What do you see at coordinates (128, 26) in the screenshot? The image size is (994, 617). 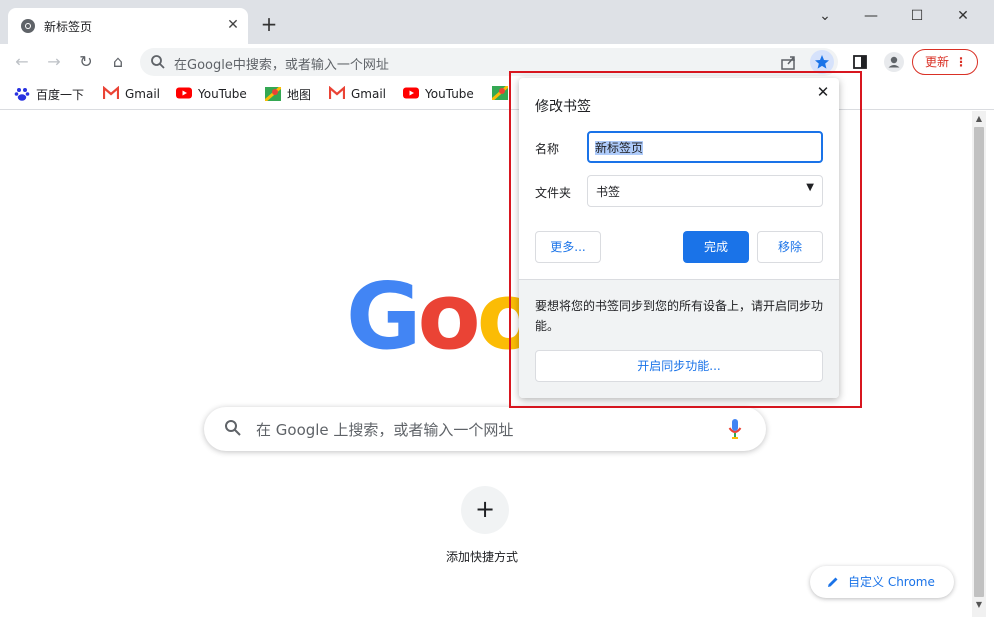 I see `tab-new-tab: 新标签页 ✕` at bounding box center [128, 26].